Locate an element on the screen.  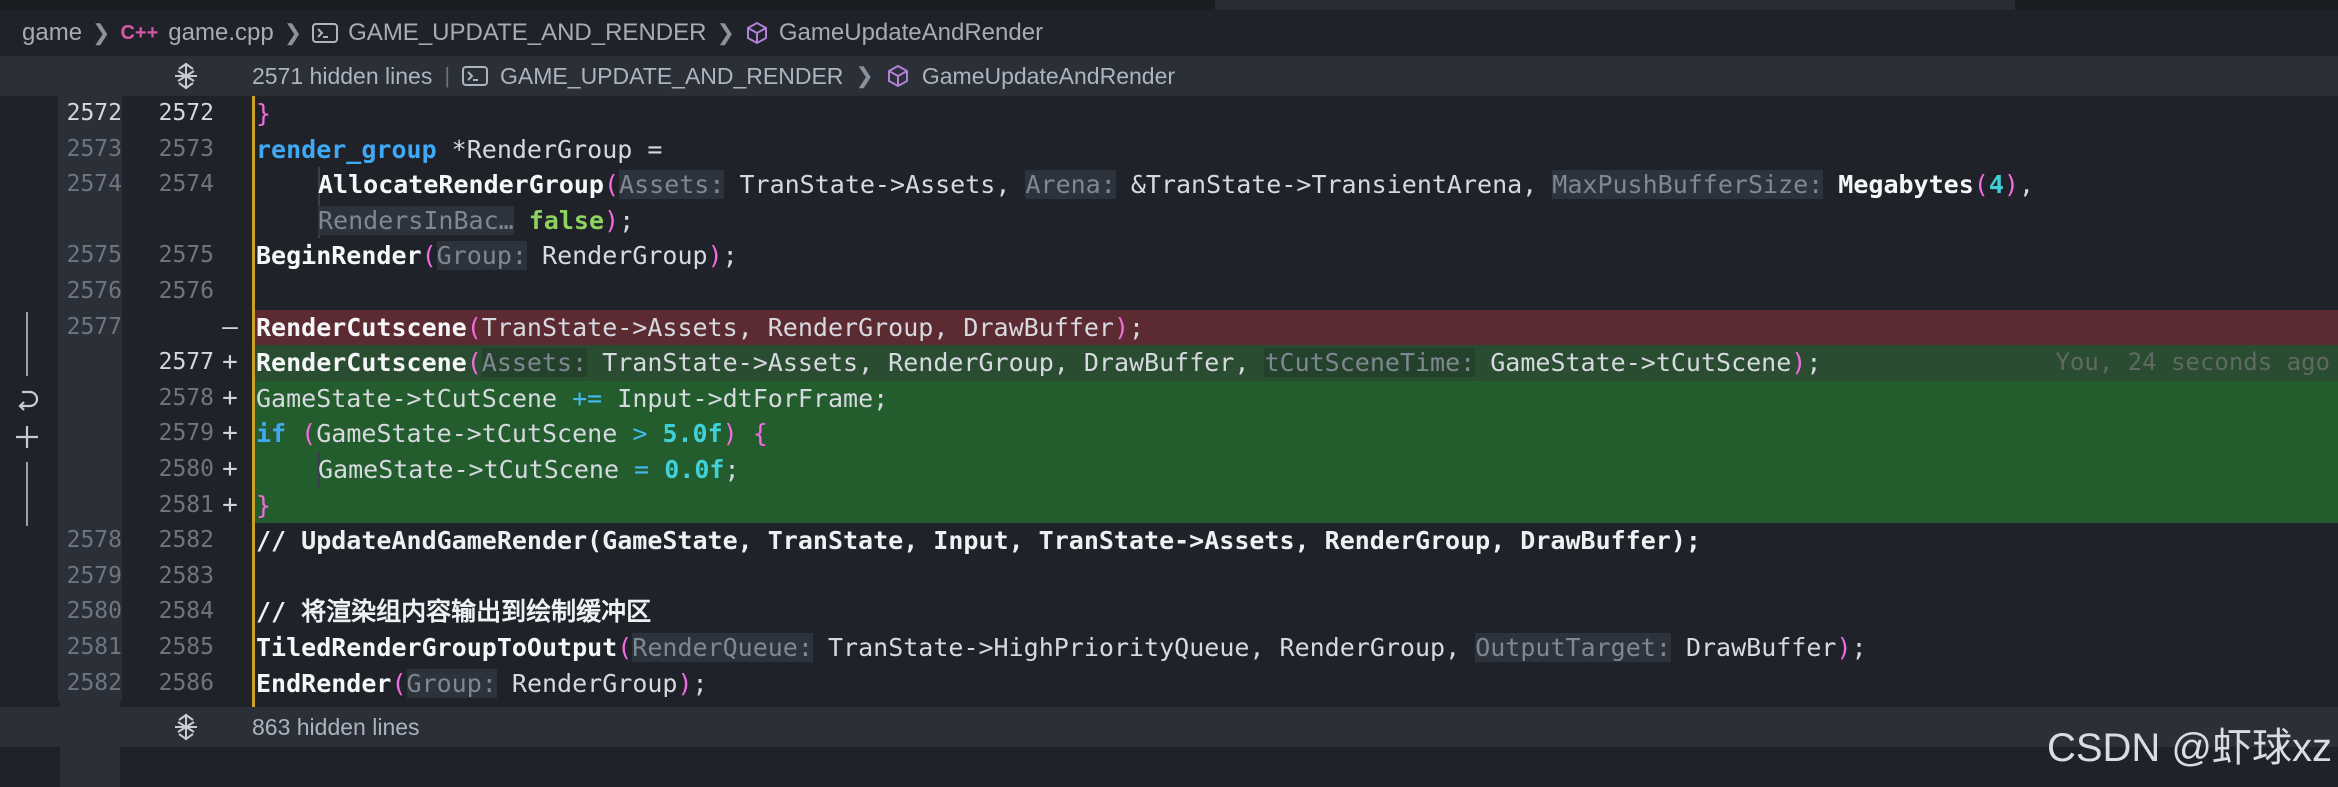
revert-icon is located at coordinates (27, 401).